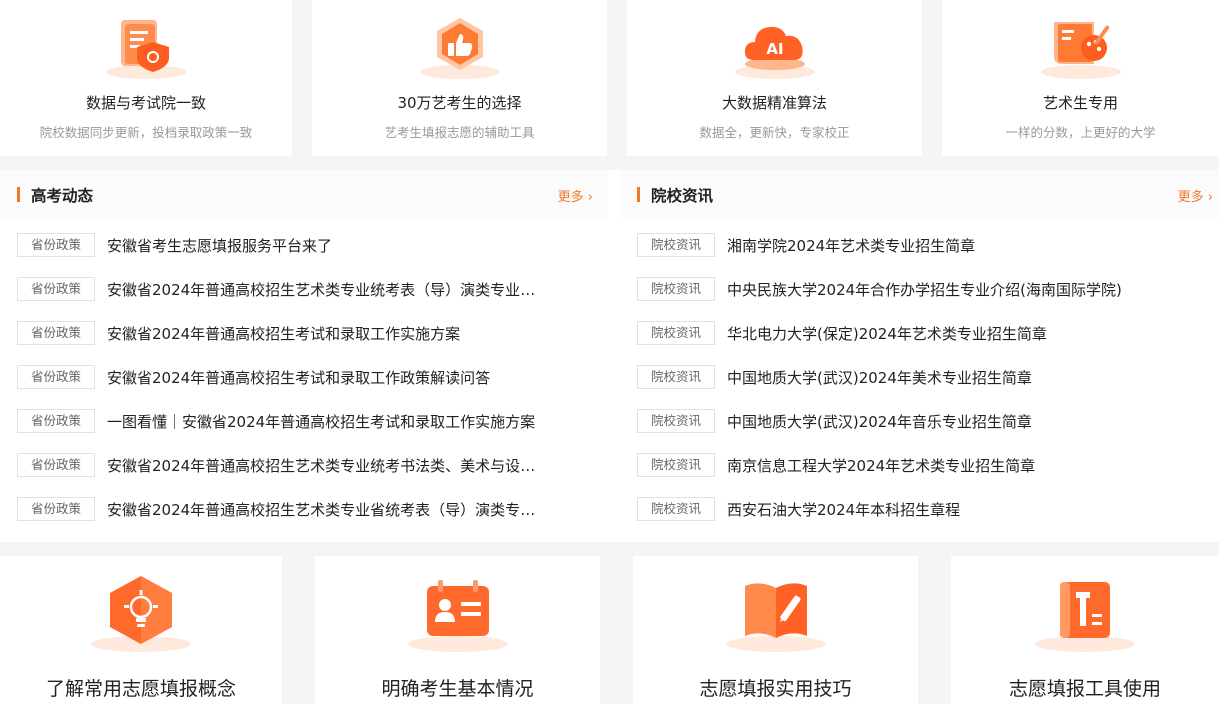 Image resolution: width=1219 pixels, height=704 pixels. What do you see at coordinates (303, 194) in the screenshot?
I see `panel-header: 高考动态 更多 ›` at bounding box center [303, 194].